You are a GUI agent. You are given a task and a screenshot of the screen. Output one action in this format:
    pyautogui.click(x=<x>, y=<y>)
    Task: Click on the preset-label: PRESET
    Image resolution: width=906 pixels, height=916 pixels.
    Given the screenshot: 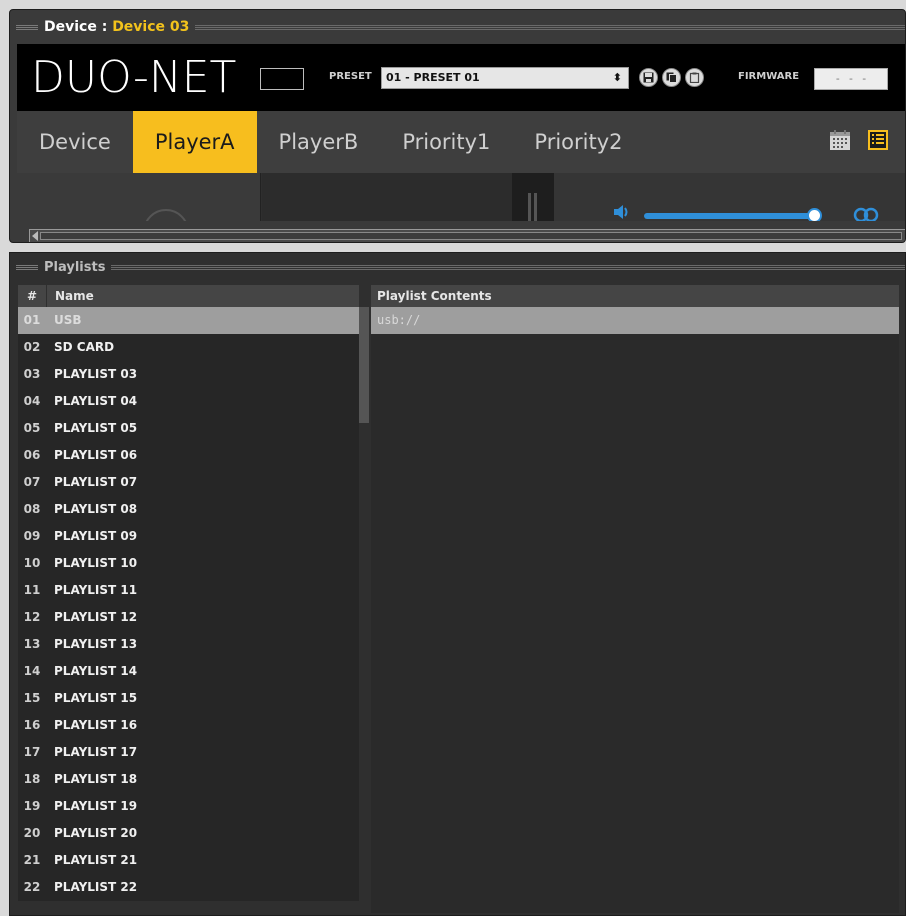 What is the action you would take?
    pyautogui.click(x=350, y=76)
    